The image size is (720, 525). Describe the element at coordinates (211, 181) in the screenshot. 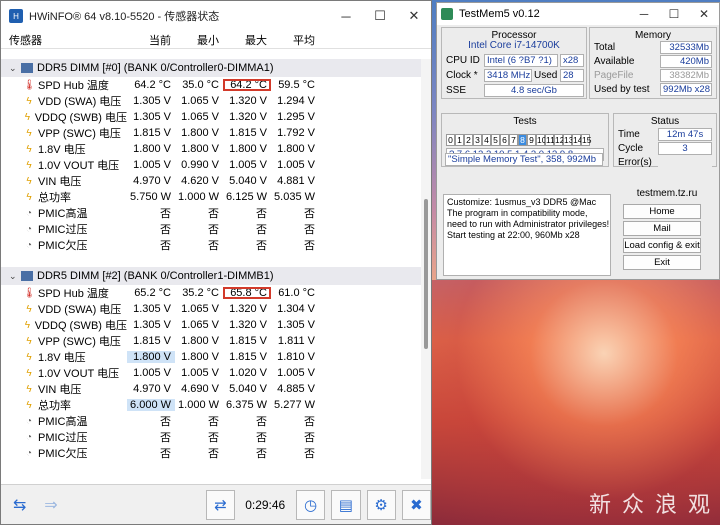

I see `sensor-row: ϟ VIN 电压 4.970 V 4.620 V 5.040 V 4.881 V` at that location.